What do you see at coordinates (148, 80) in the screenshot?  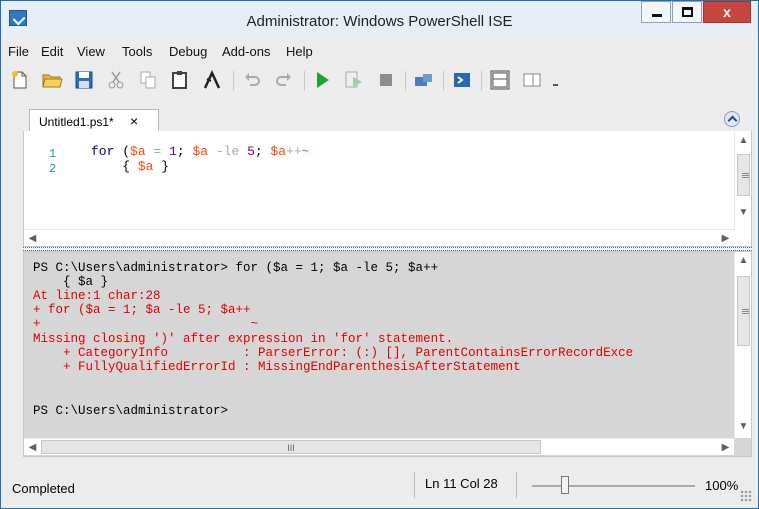 I see `copy-icon` at bounding box center [148, 80].